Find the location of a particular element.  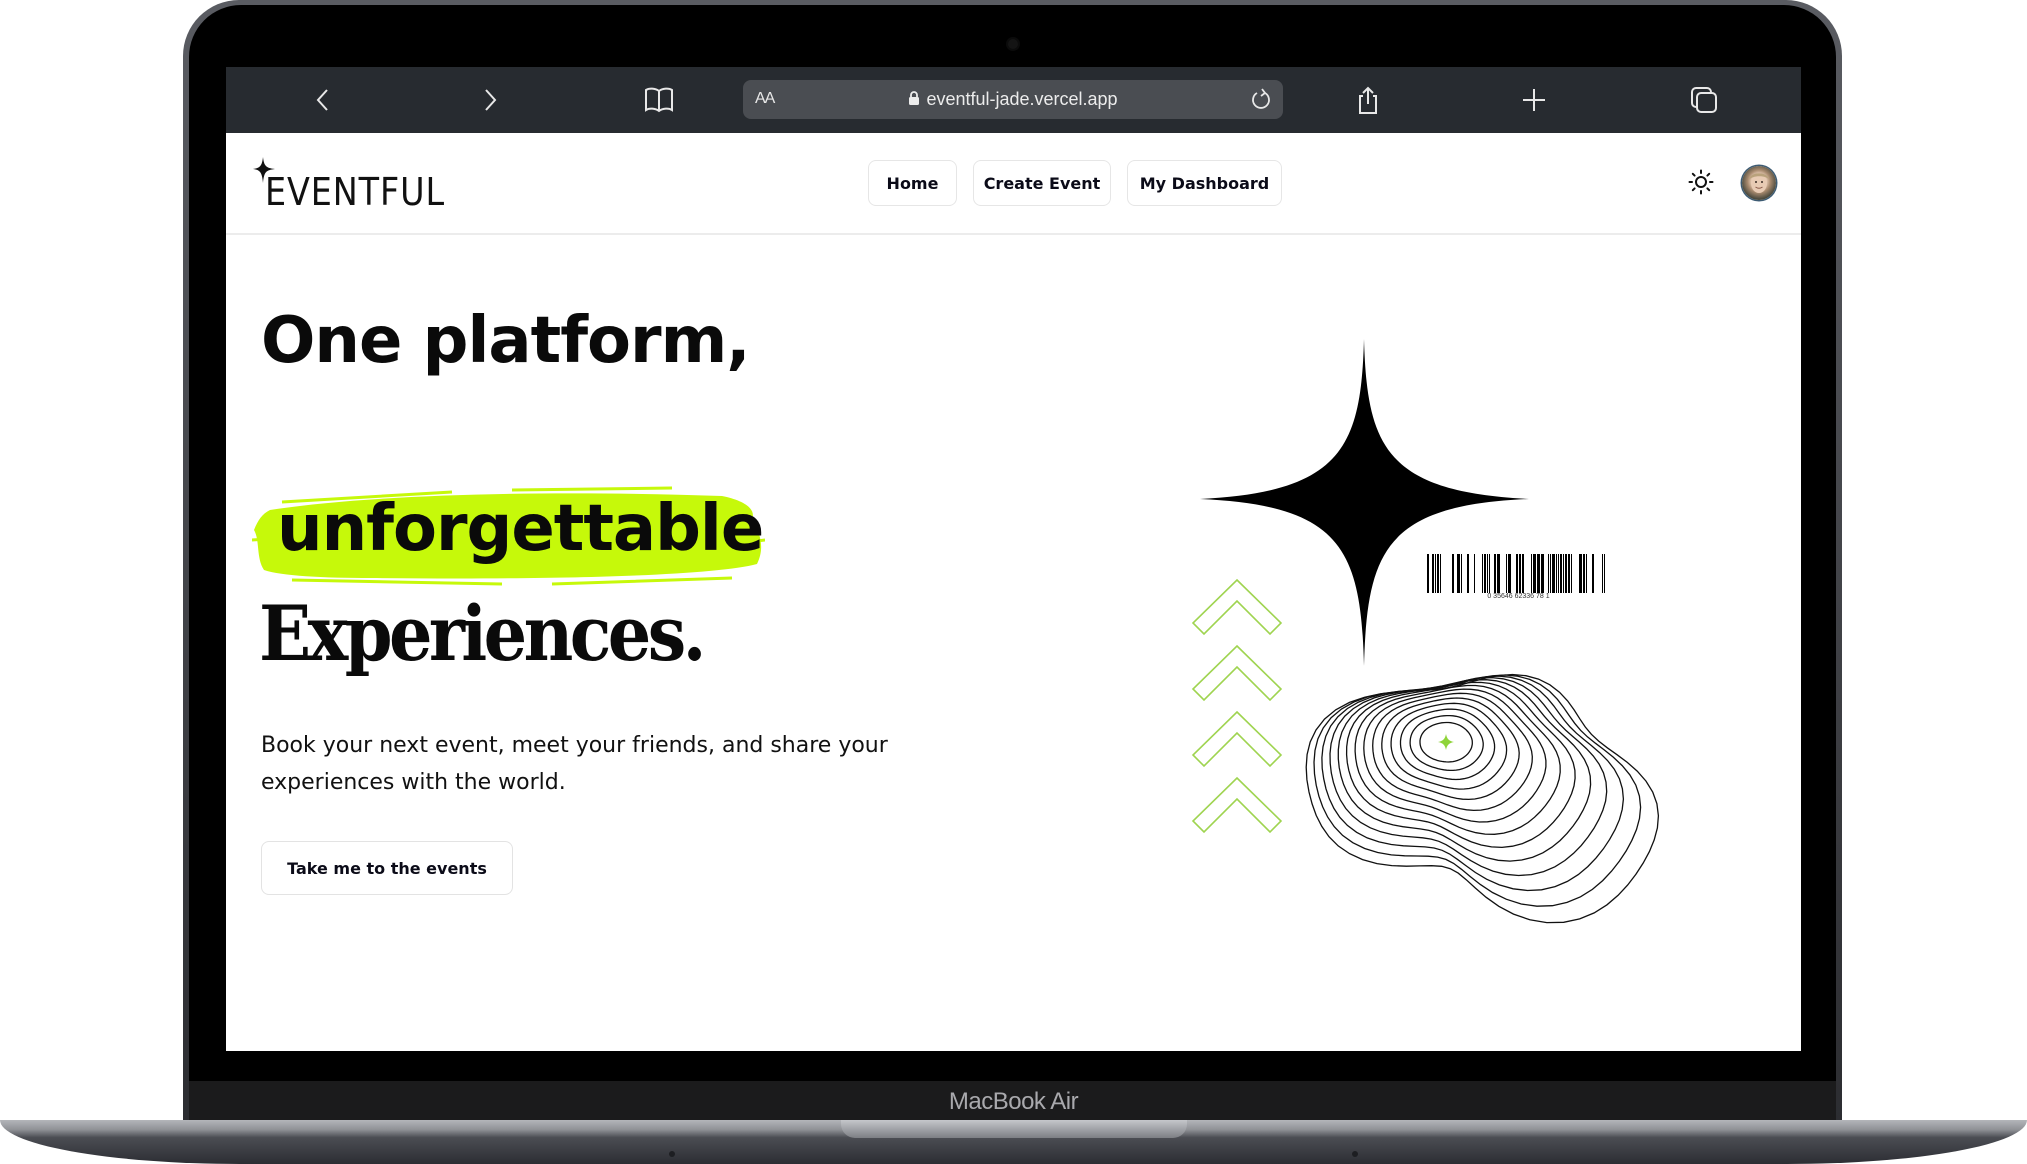

eventful-logo: EVENTFUL is located at coordinates (361, 184).